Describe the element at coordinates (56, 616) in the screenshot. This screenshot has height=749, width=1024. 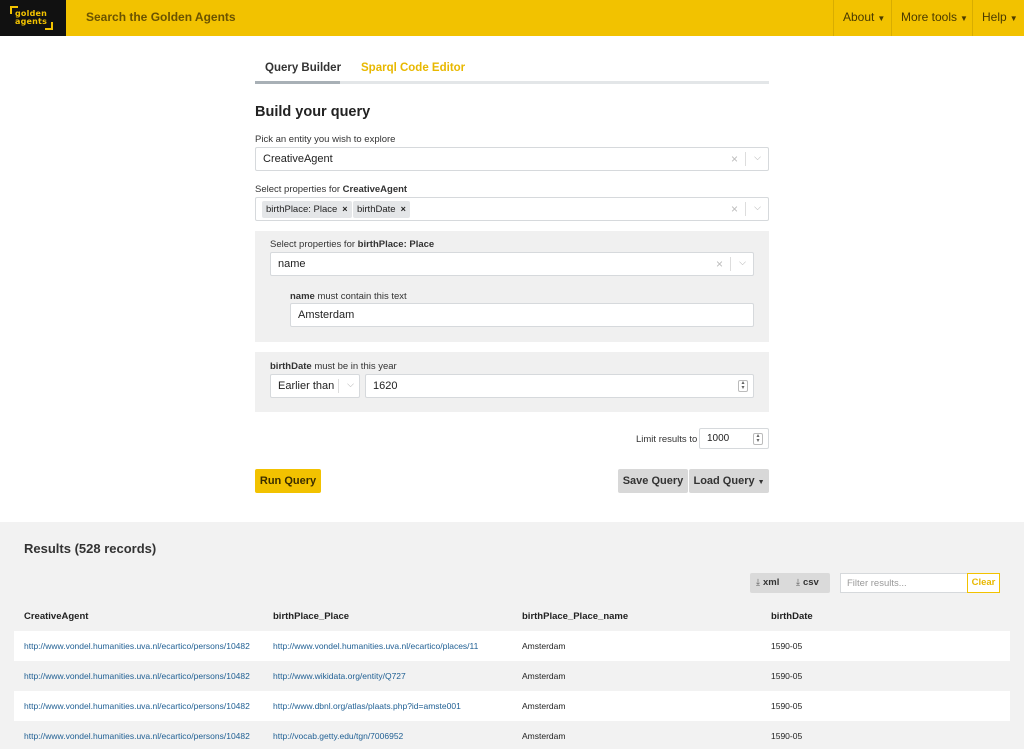
I see `column-header: CreativeAgent` at that location.